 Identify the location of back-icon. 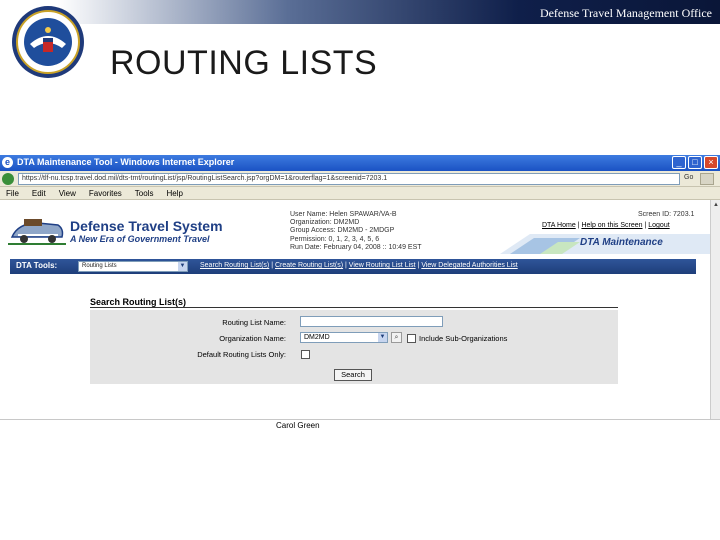
(8, 179).